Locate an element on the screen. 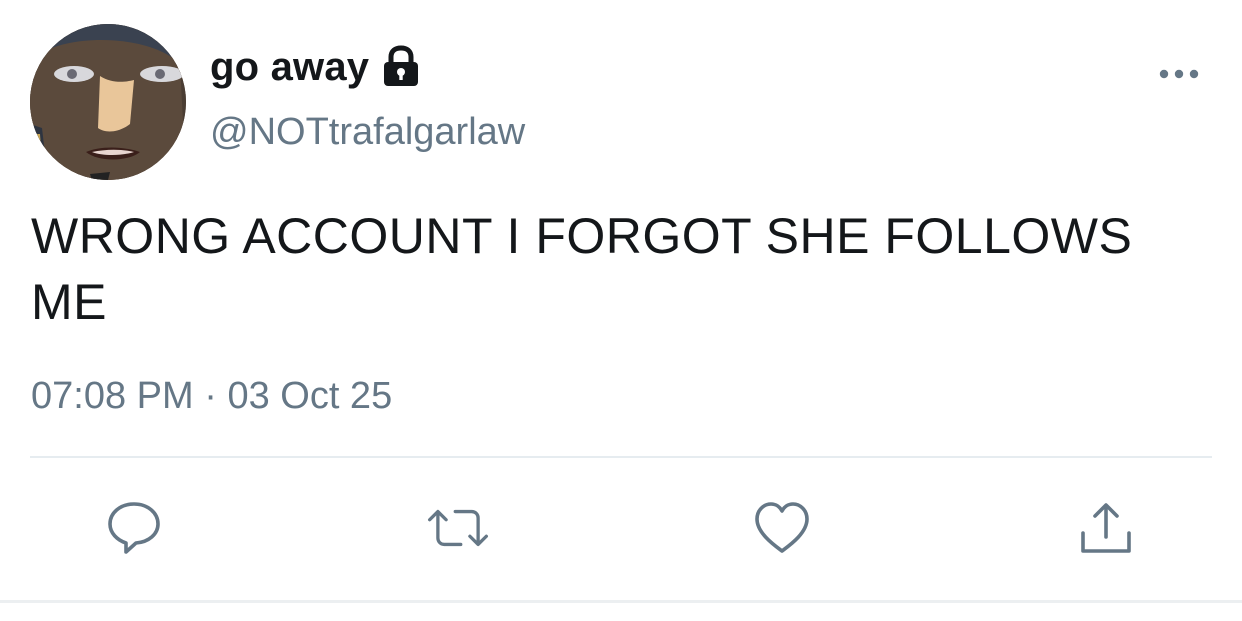  heart-icon is located at coordinates (782, 527).